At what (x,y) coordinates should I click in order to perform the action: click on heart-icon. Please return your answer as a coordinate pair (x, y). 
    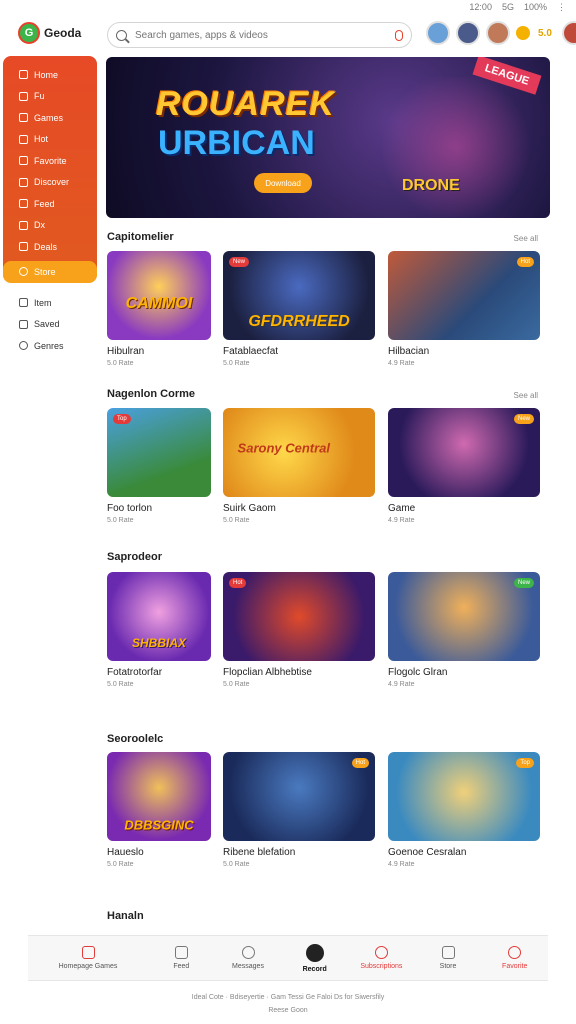
    Looking at the image, I should click on (23, 161).